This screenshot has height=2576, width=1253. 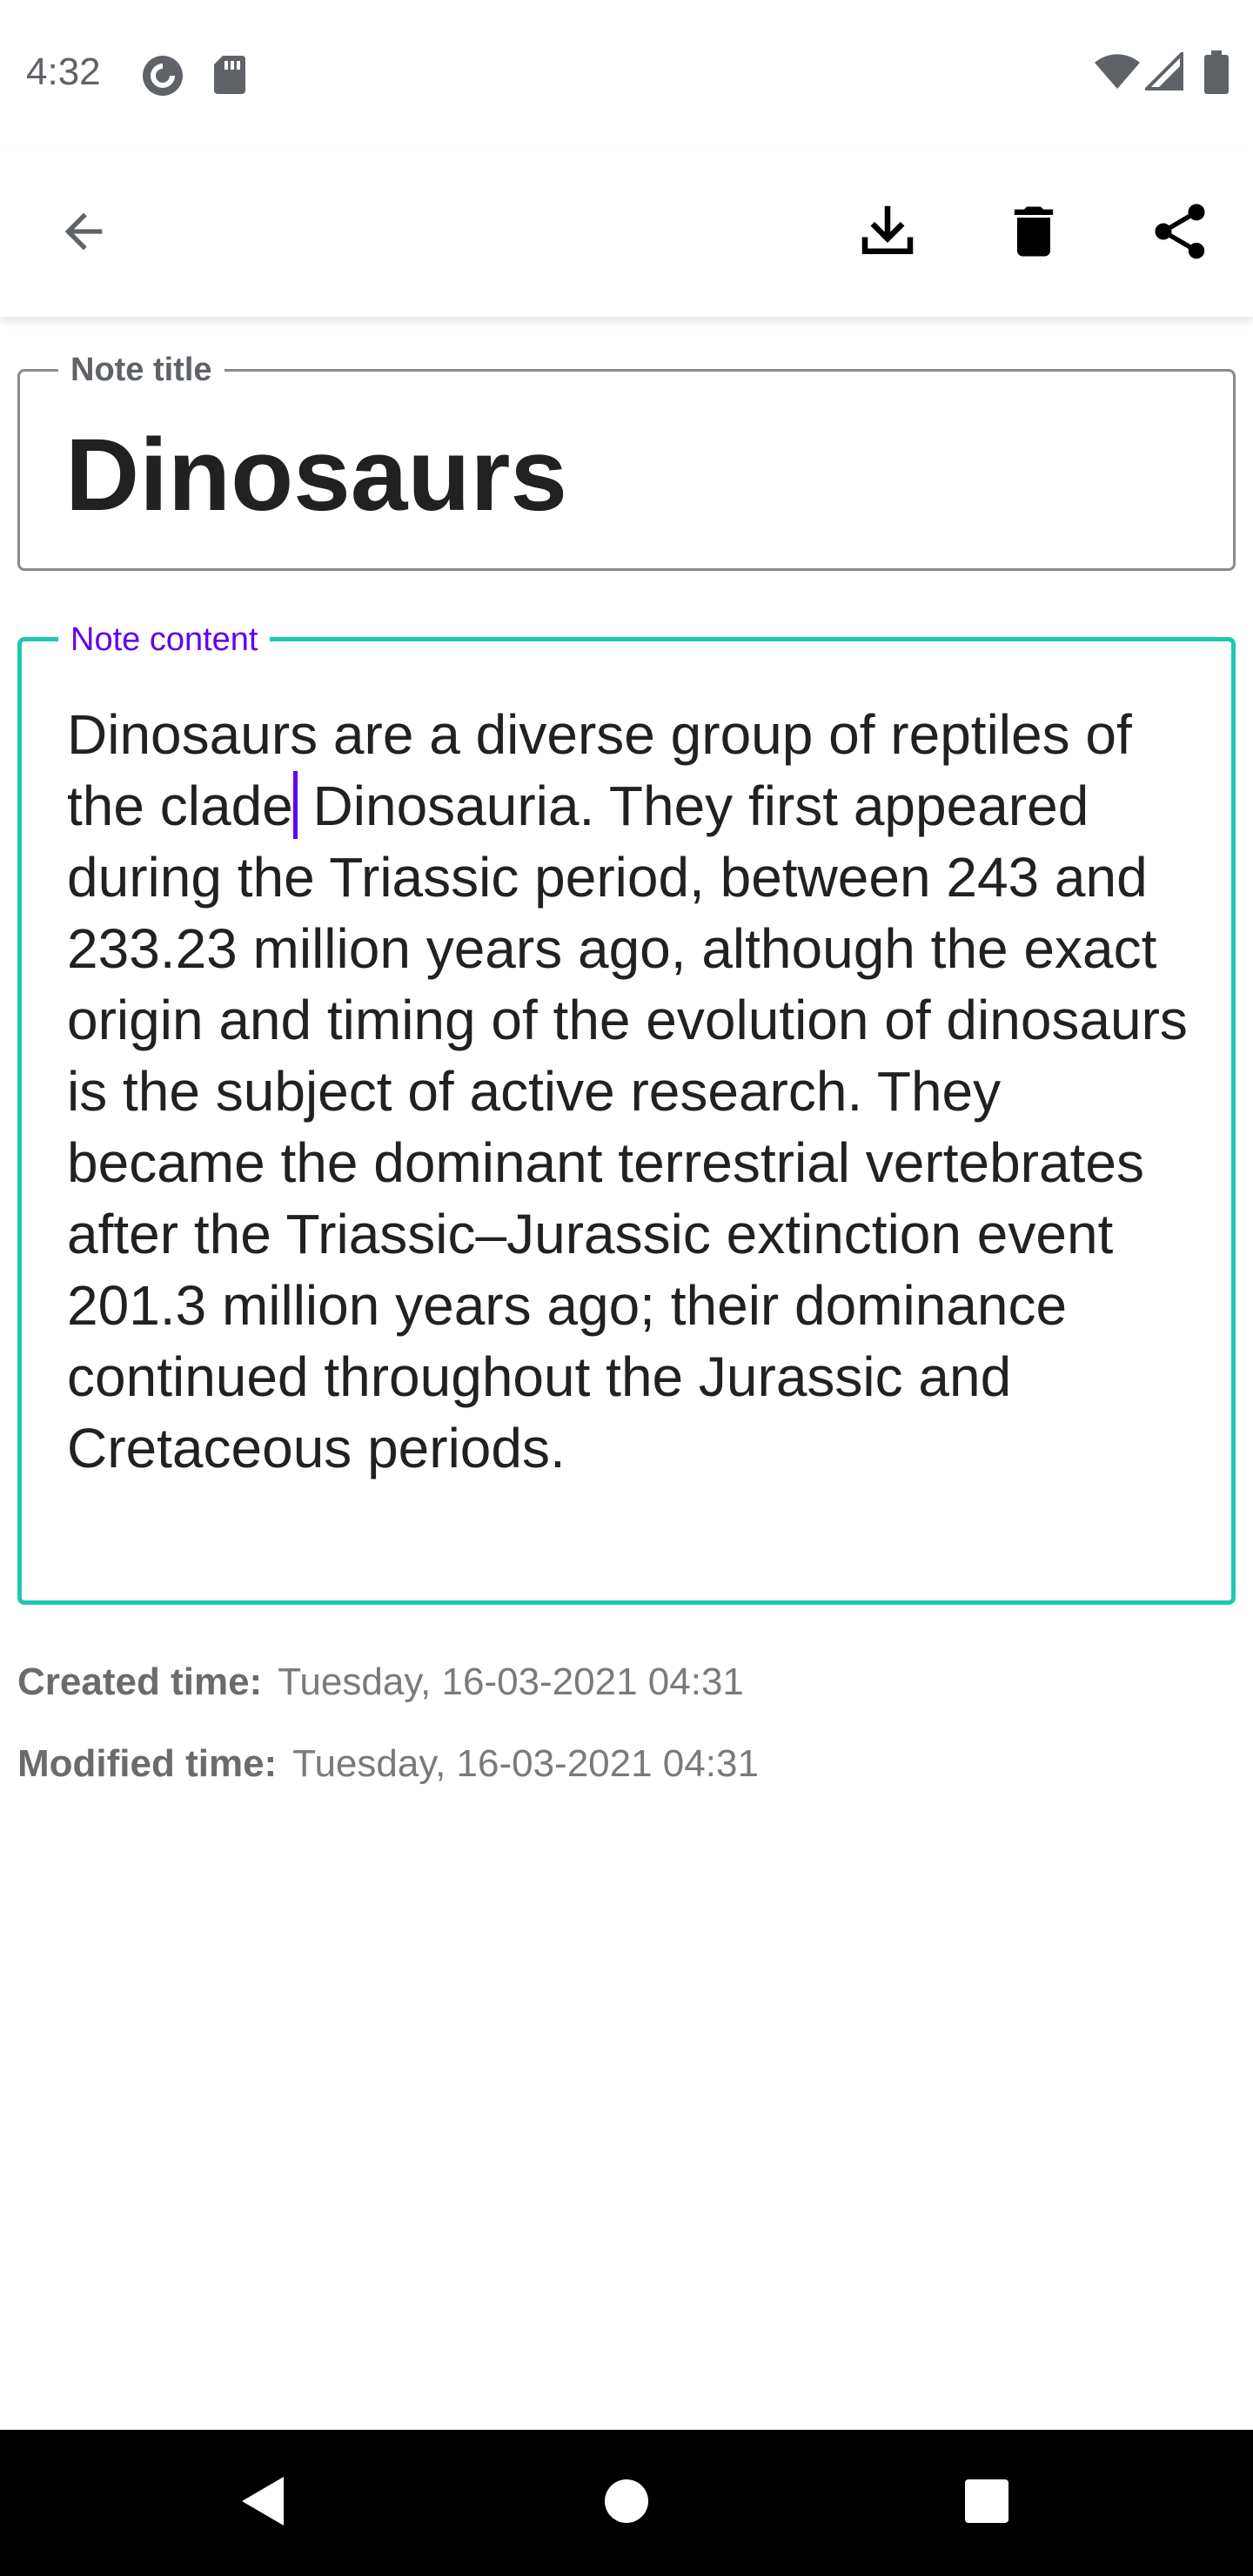 What do you see at coordinates (141, 370) in the screenshot?
I see `note-title-label: Note title` at bounding box center [141, 370].